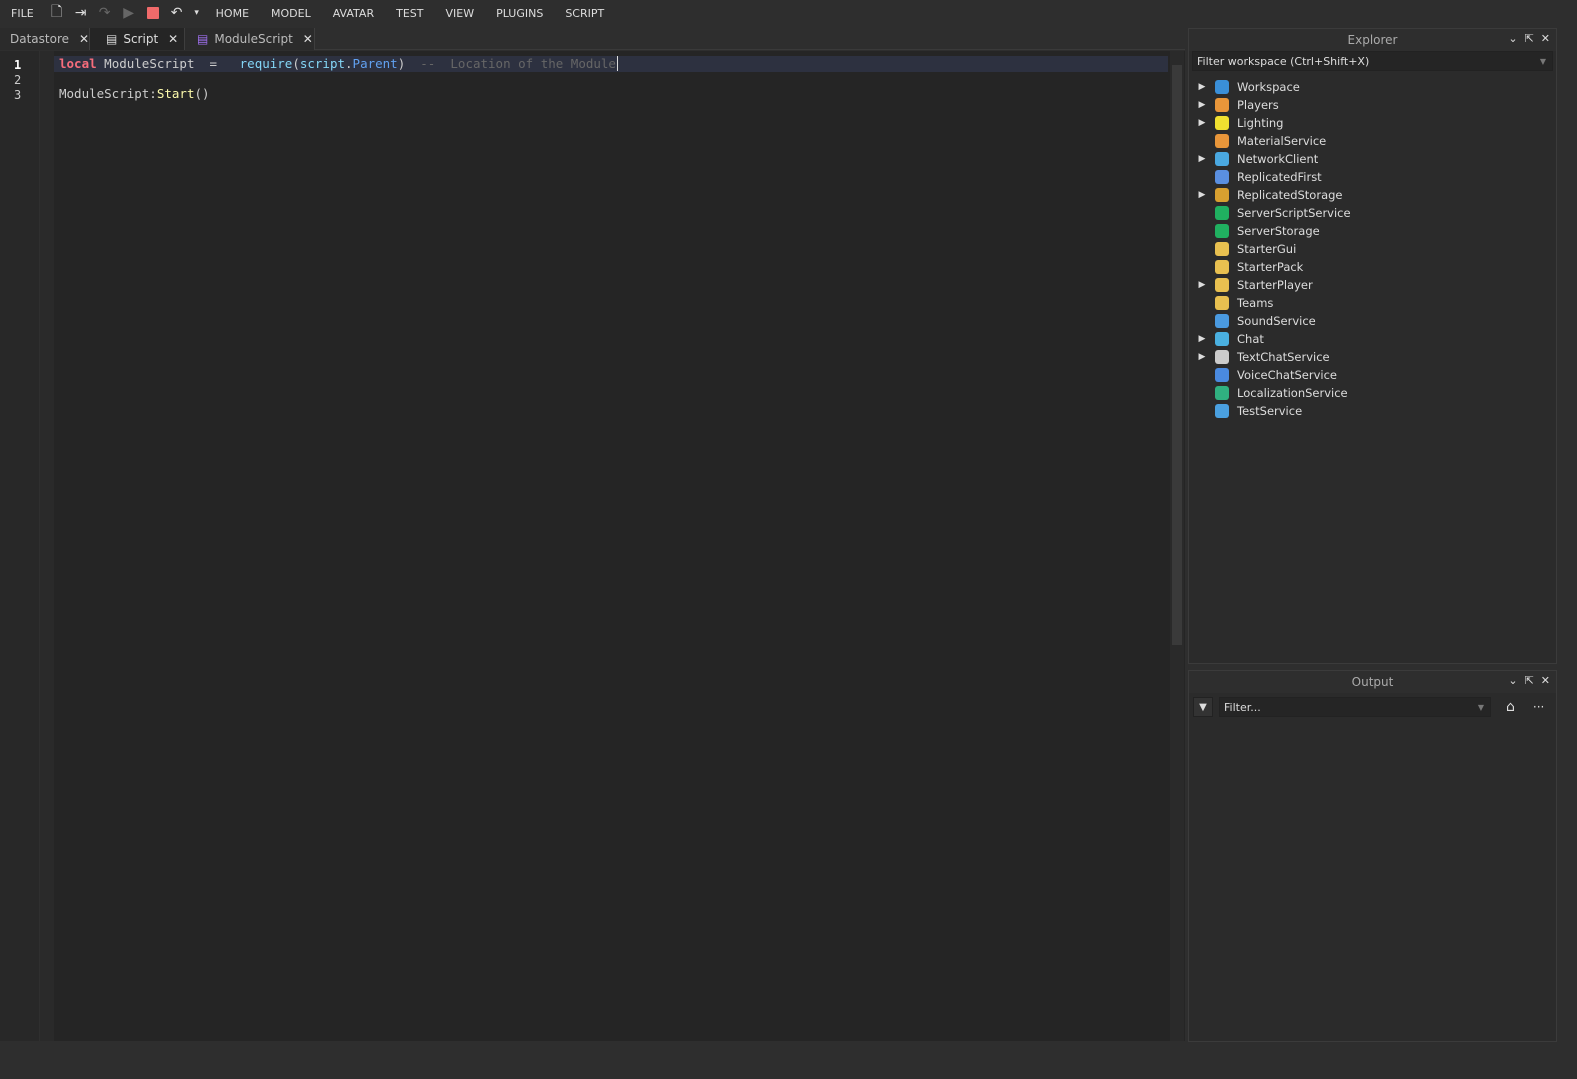 Image resolution: width=1577 pixels, height=1079 pixels. Describe the element at coordinates (1222, 267) in the screenshot. I see `starterpack-icon` at that location.